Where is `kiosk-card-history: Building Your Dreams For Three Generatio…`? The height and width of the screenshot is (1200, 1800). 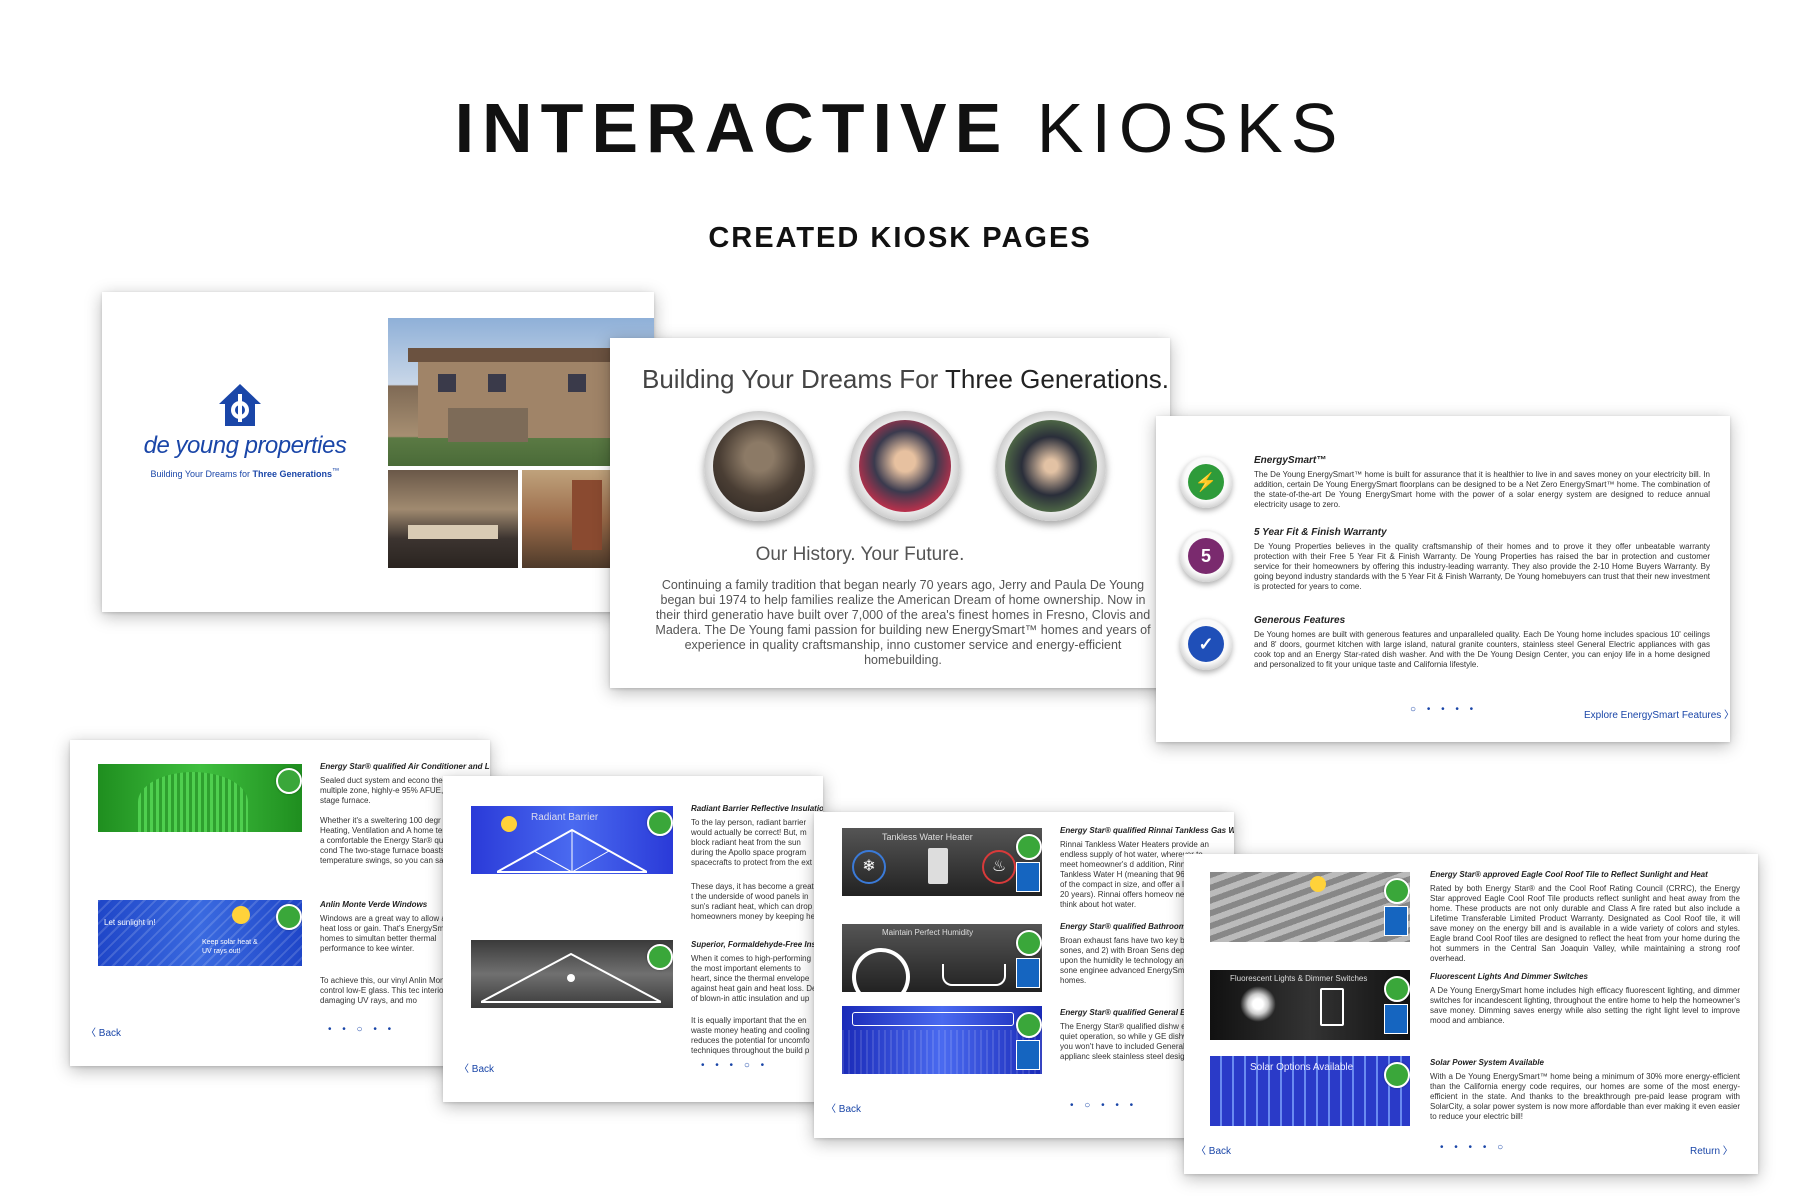 kiosk-card-history: Building Your Dreams For Three Generatio… is located at coordinates (890, 513).